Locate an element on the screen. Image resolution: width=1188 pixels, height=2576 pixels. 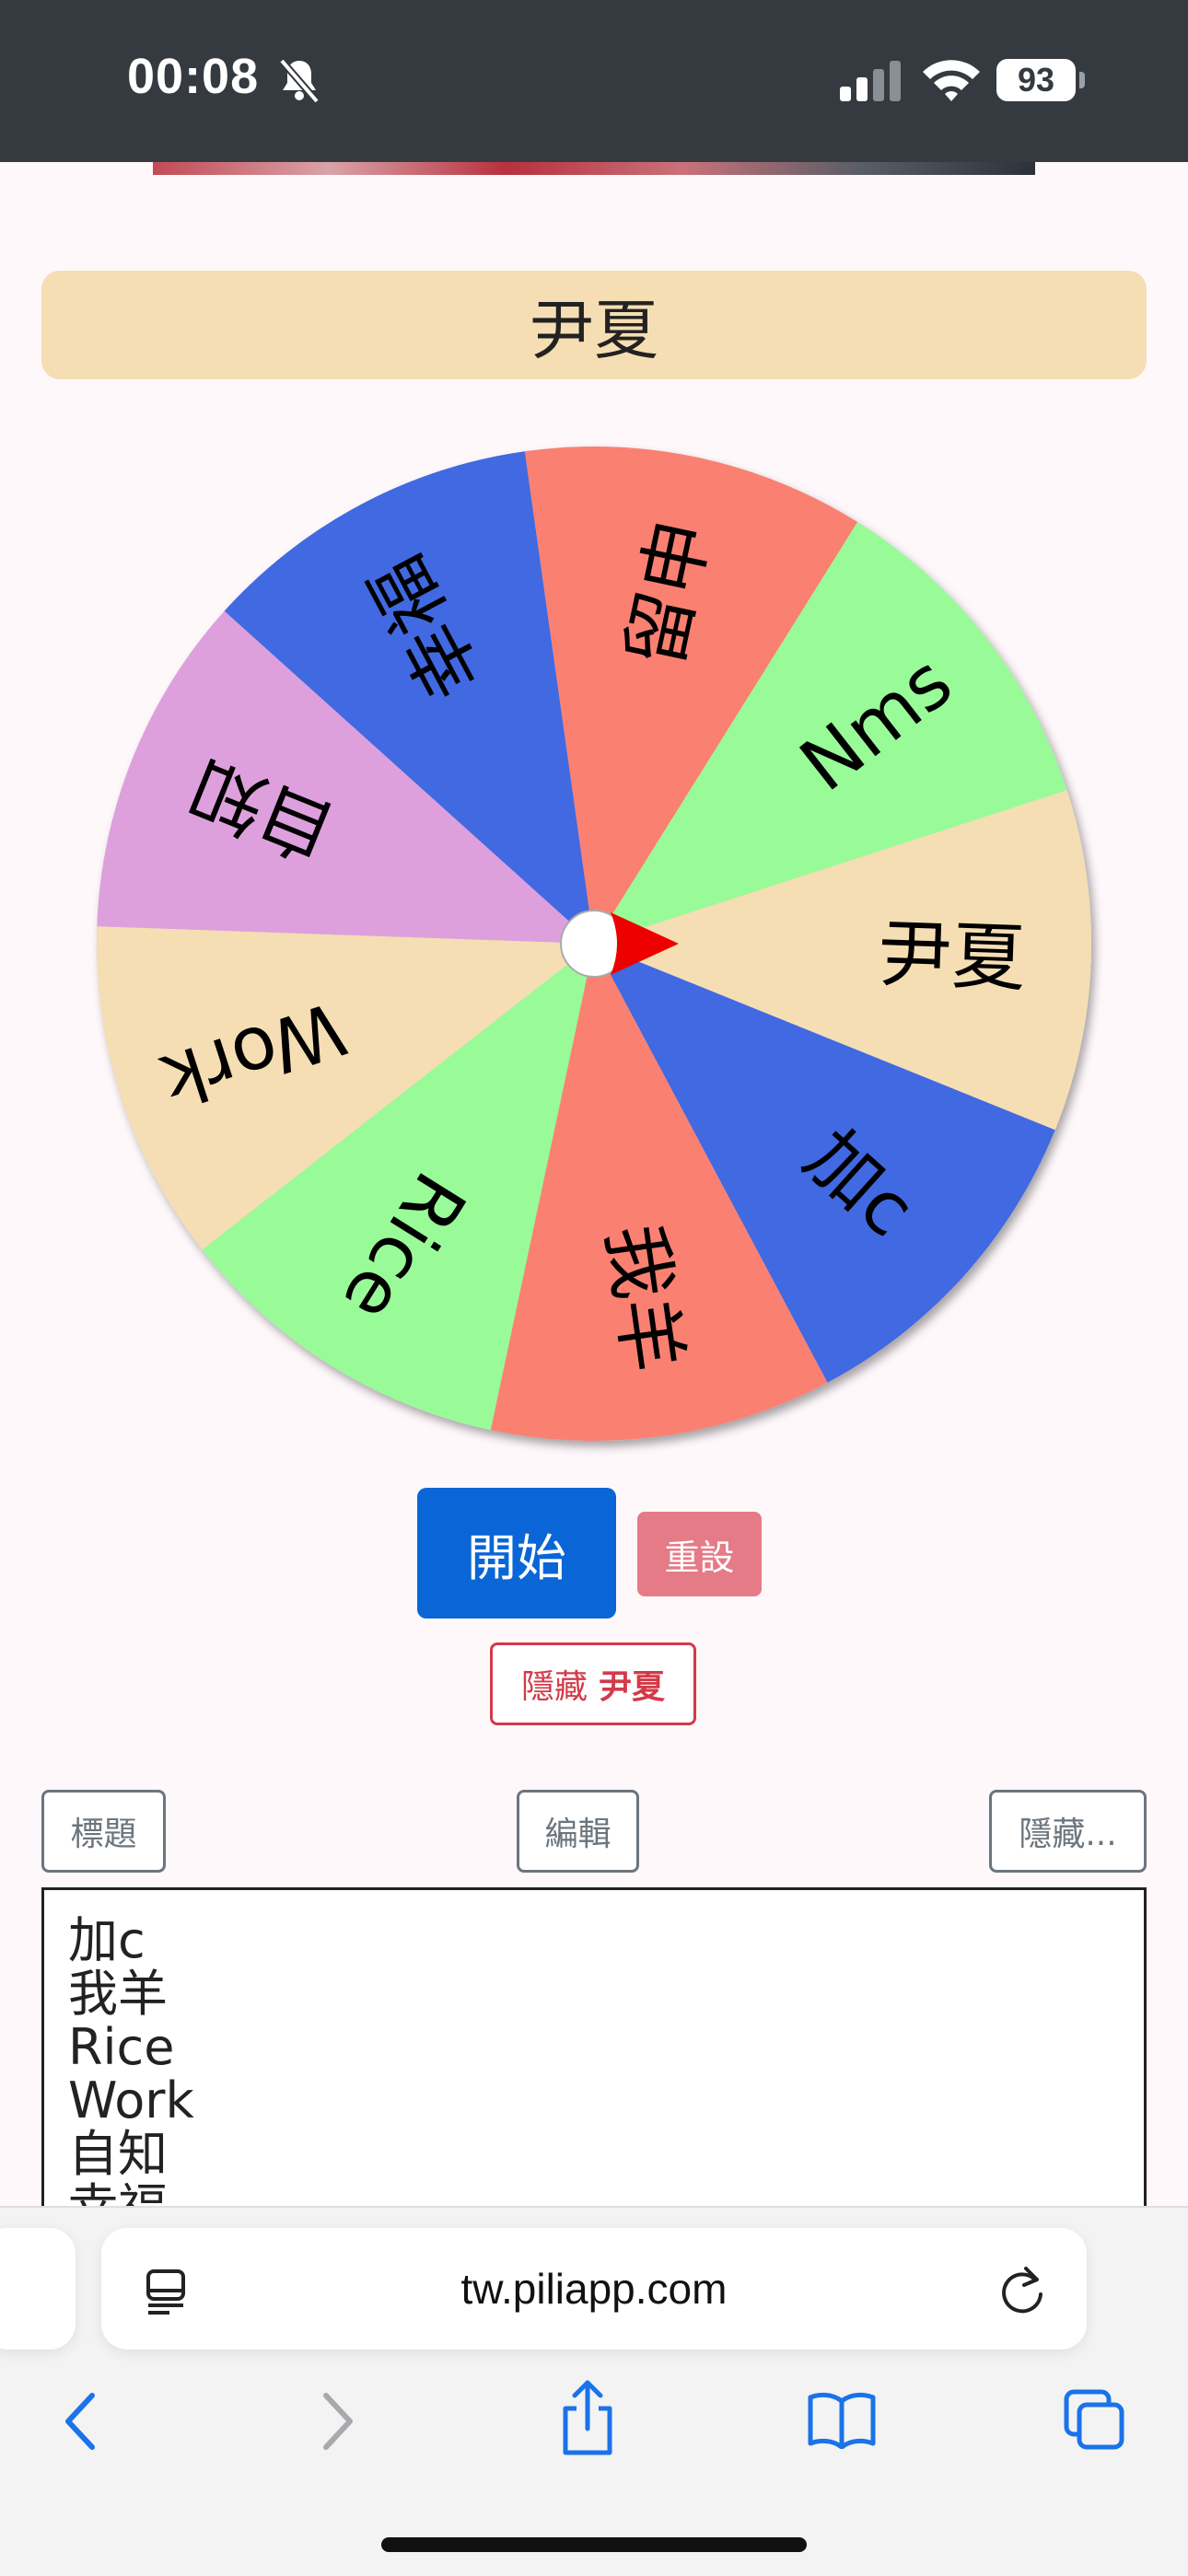
url-text: tw.piliapp.com is located at coordinates (594, 2289).